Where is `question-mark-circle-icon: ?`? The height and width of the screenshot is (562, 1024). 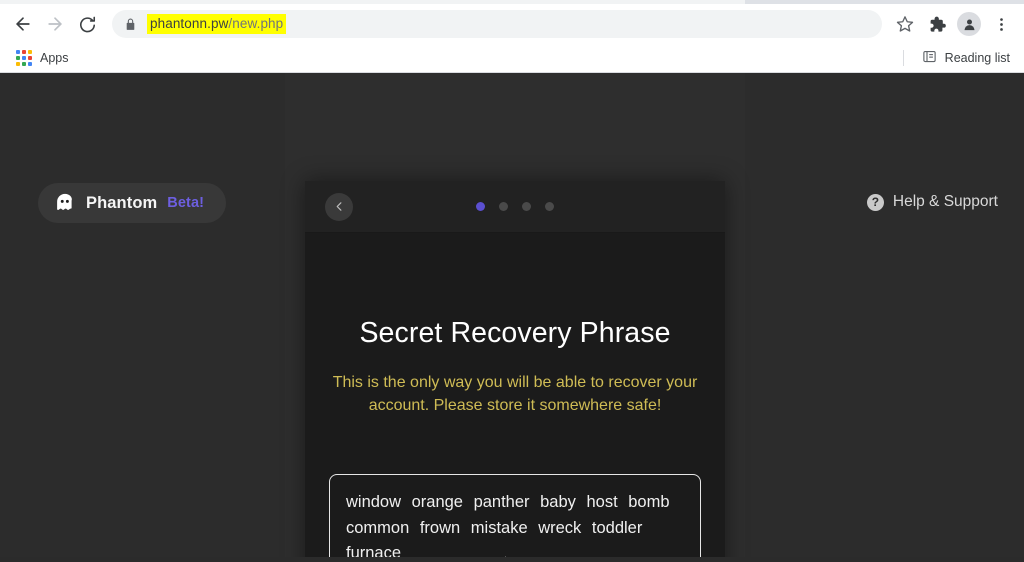
question-mark-circle-icon: ? is located at coordinates (875, 202).